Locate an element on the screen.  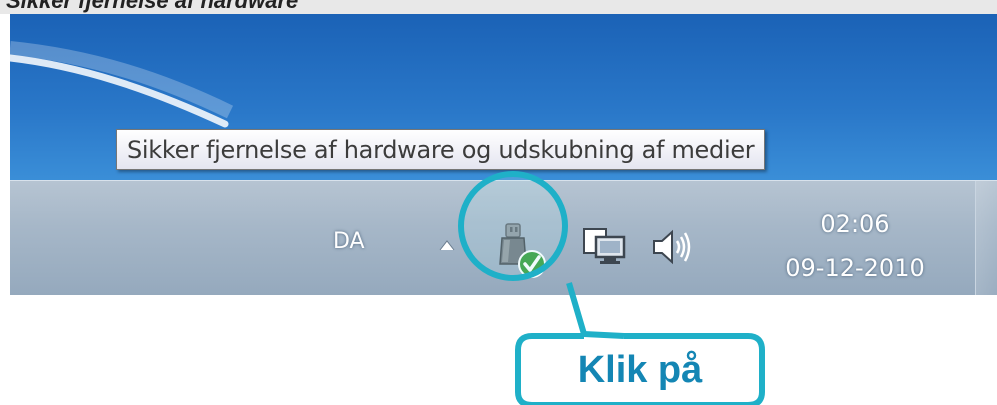
clock-date: 09-12-2010 is located at coordinates (855, 268).